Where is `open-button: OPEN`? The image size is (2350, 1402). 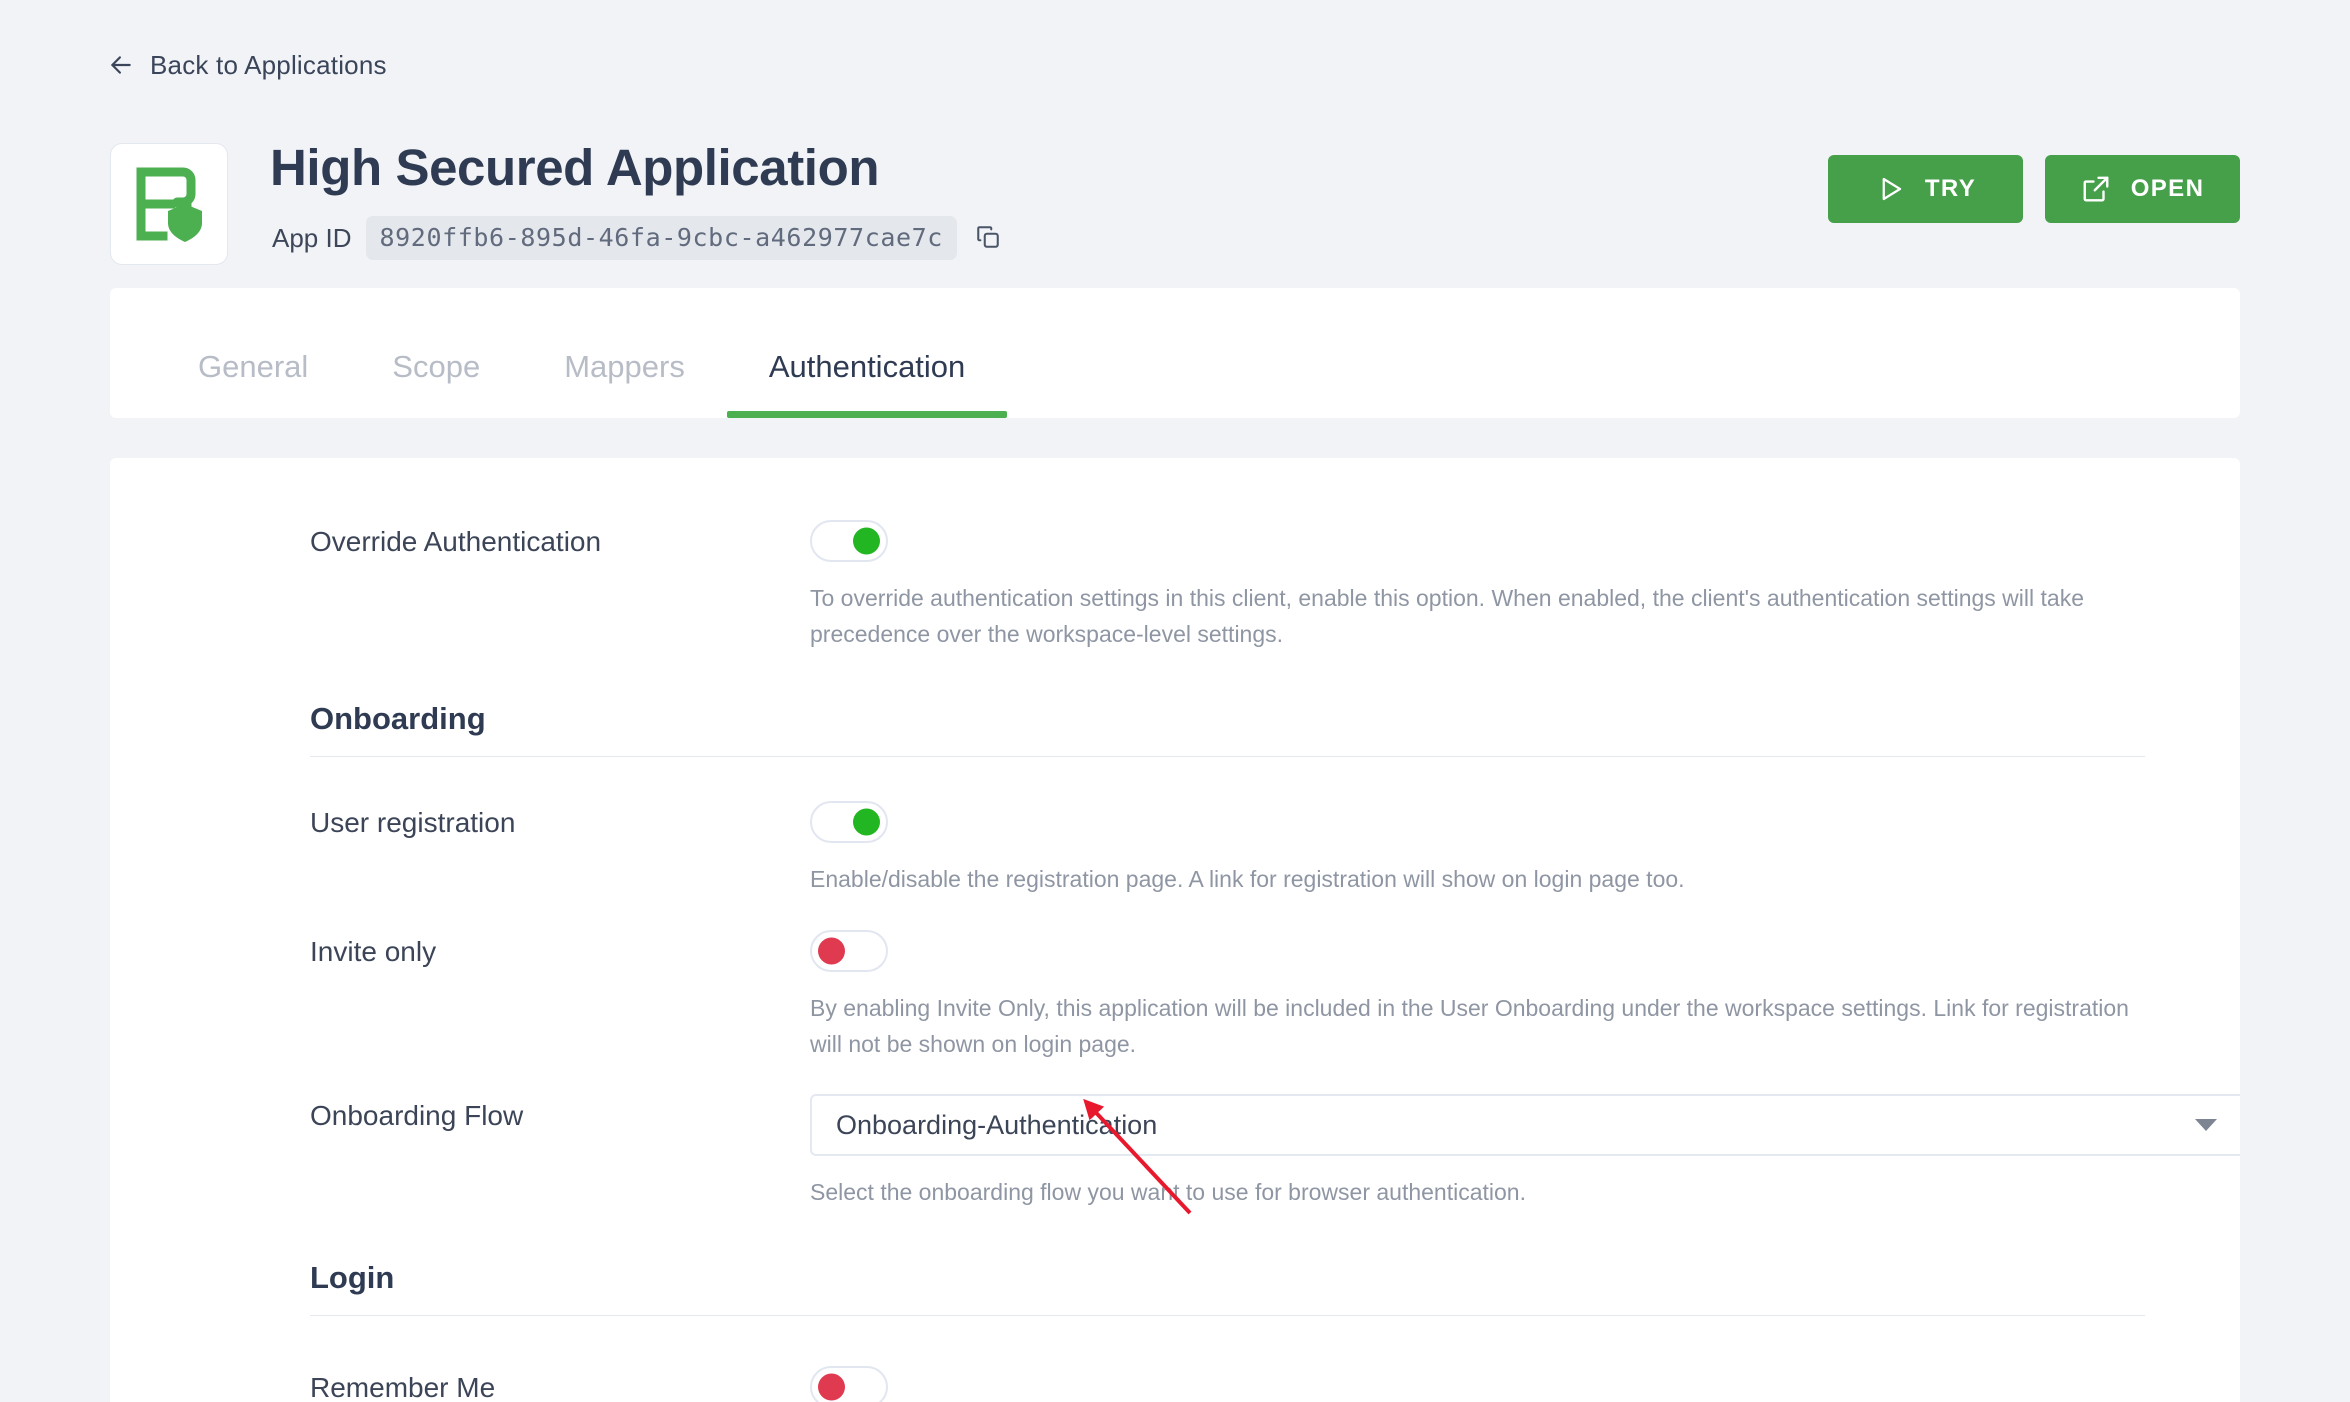
open-button: OPEN is located at coordinates (2142, 189).